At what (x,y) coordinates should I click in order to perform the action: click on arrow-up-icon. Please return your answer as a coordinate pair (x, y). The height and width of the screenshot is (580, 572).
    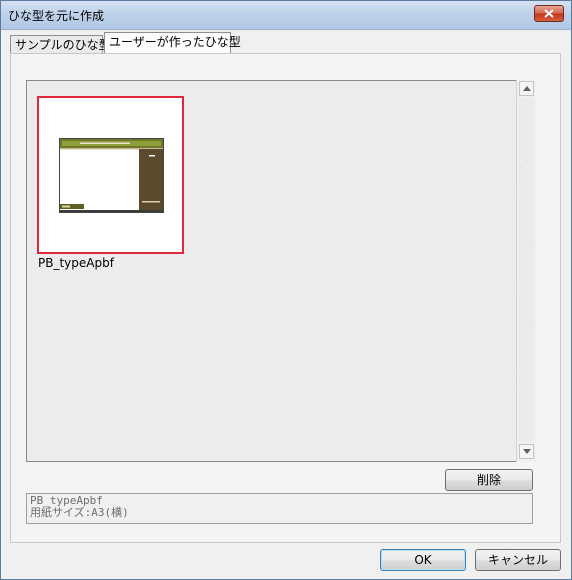
    Looking at the image, I should click on (527, 88).